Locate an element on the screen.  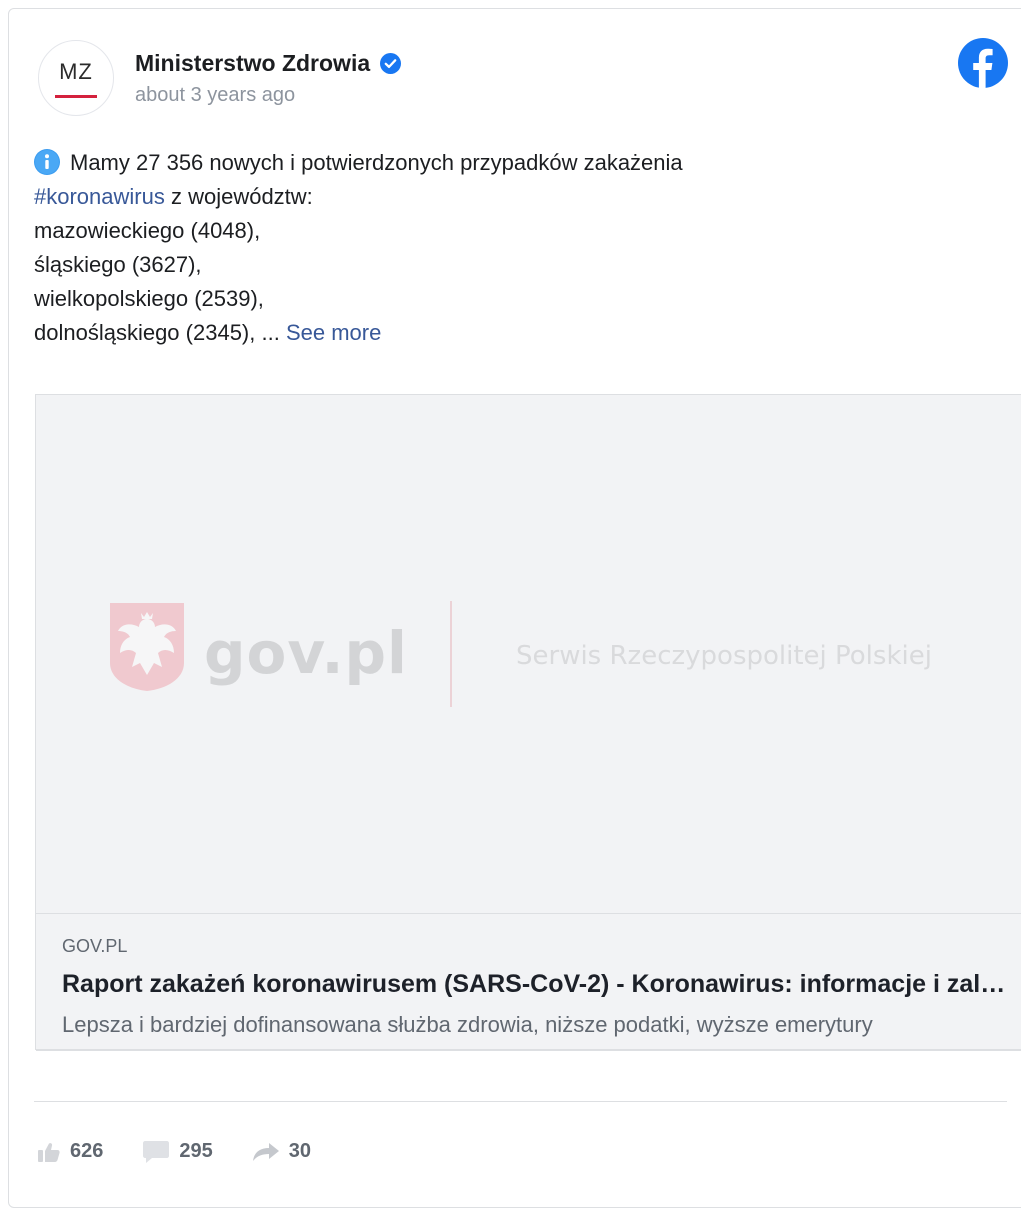
comments-count: 295 is located at coordinates (196, 1151).